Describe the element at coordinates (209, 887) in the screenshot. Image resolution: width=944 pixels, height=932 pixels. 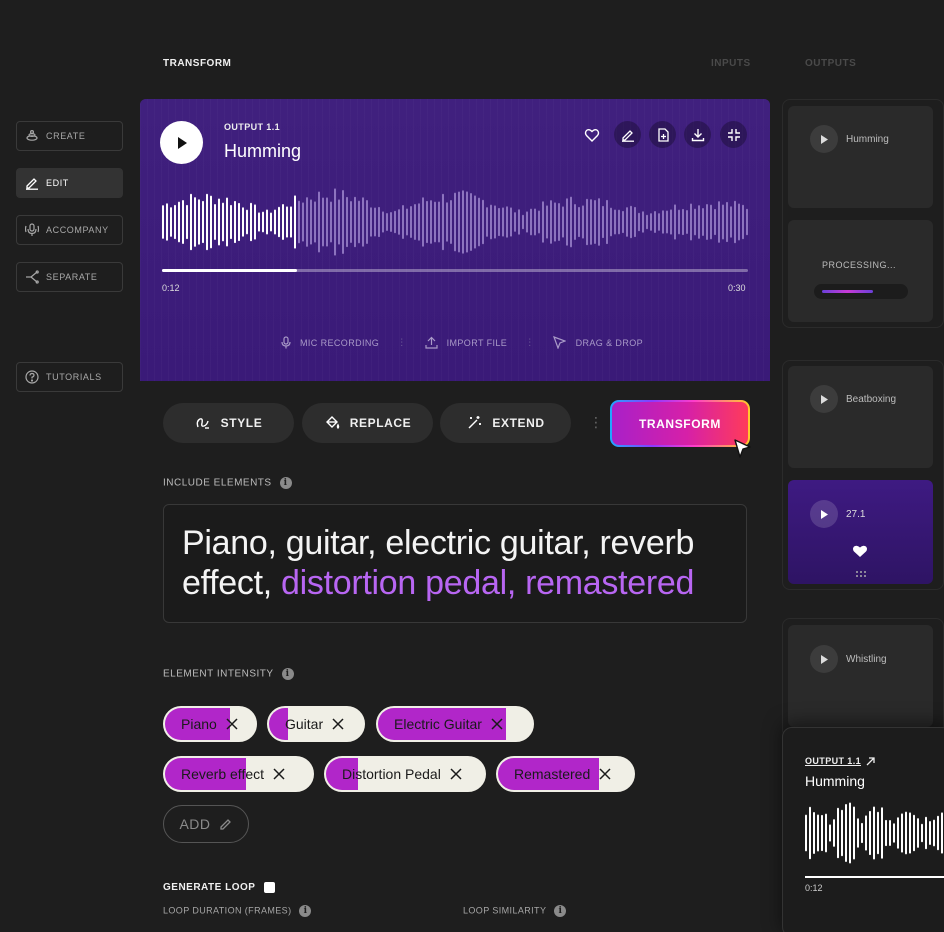
I see `generate-loop-label: GENERATE LOOP` at that location.